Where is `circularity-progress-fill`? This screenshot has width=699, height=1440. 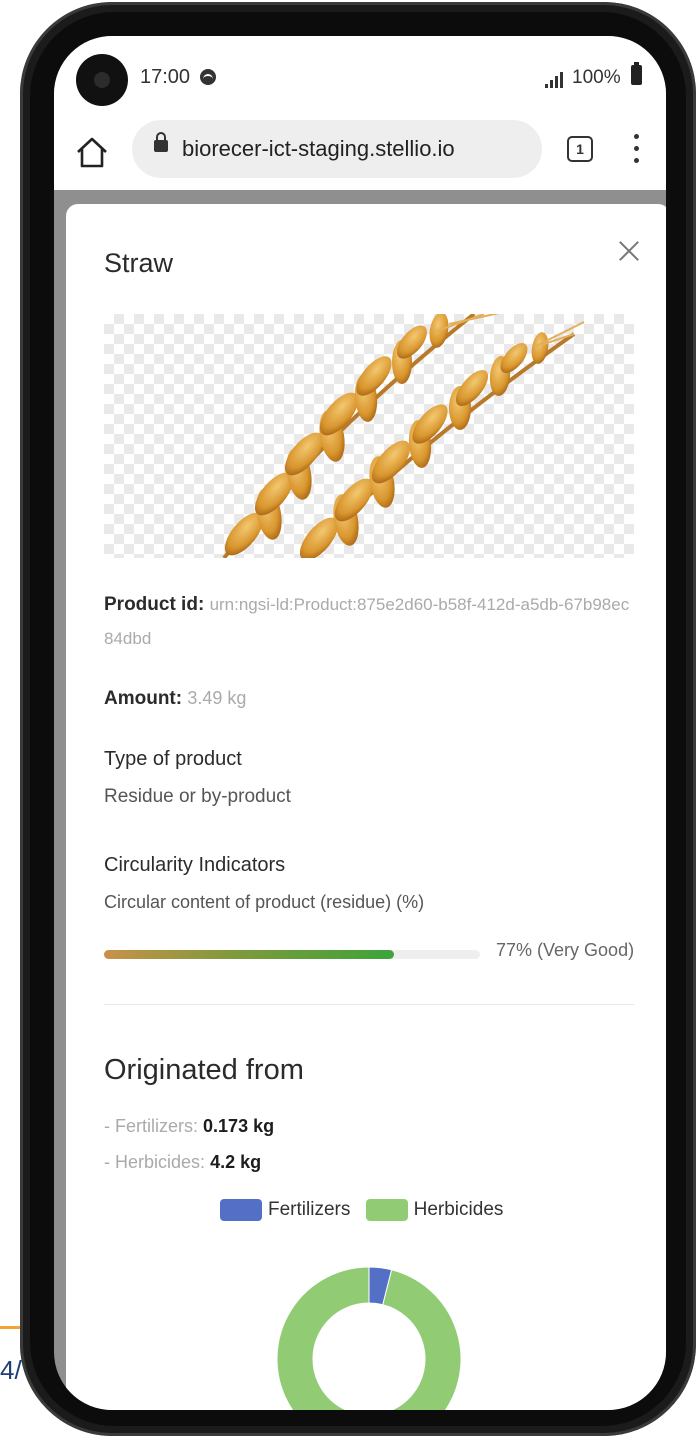 circularity-progress-fill is located at coordinates (249, 954).